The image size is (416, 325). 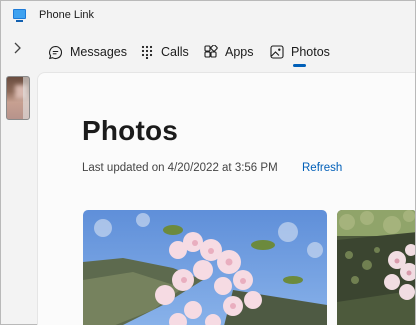 What do you see at coordinates (67, 15) in the screenshot?
I see `window-title: Phone Link` at bounding box center [67, 15].